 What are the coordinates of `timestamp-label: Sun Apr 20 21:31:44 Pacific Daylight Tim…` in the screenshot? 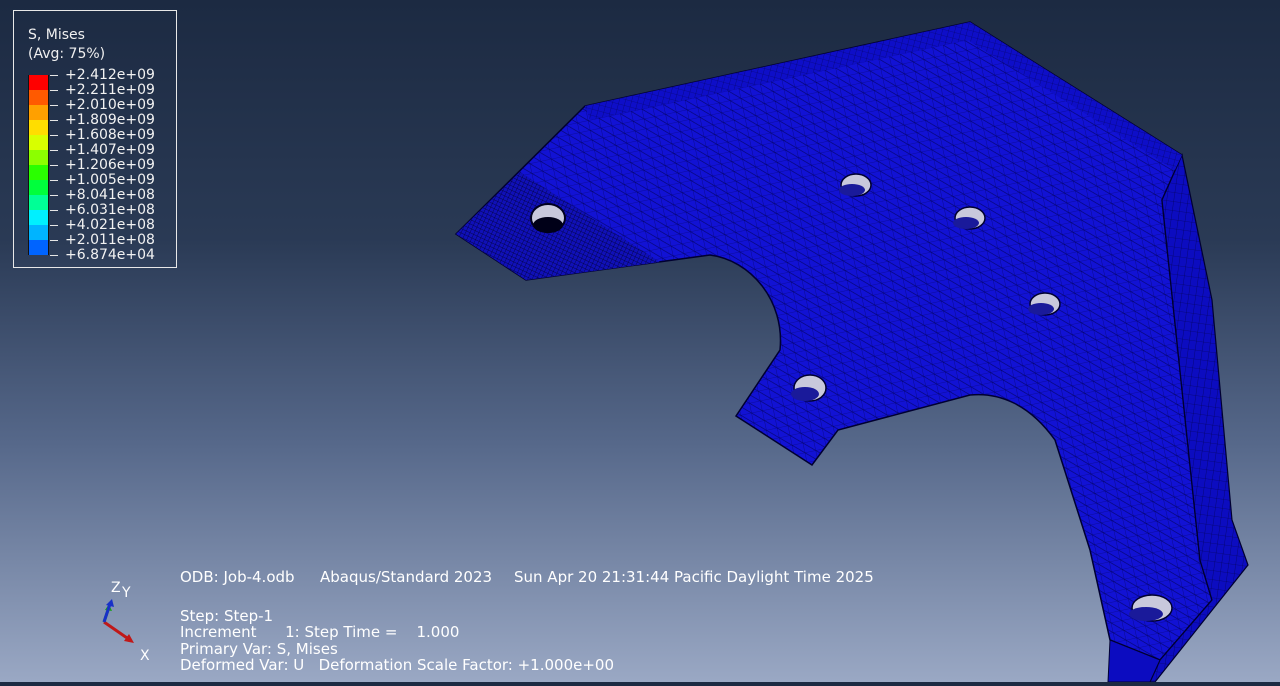 It's located at (694, 577).